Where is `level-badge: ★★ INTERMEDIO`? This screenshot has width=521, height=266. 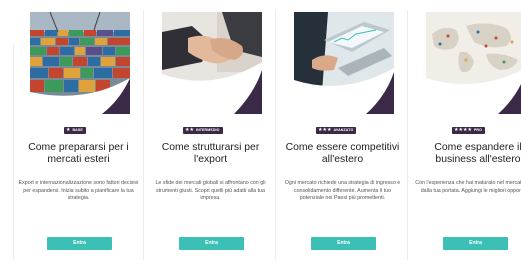
level-badge: ★★ INTERMEDIO is located at coordinates (203, 130).